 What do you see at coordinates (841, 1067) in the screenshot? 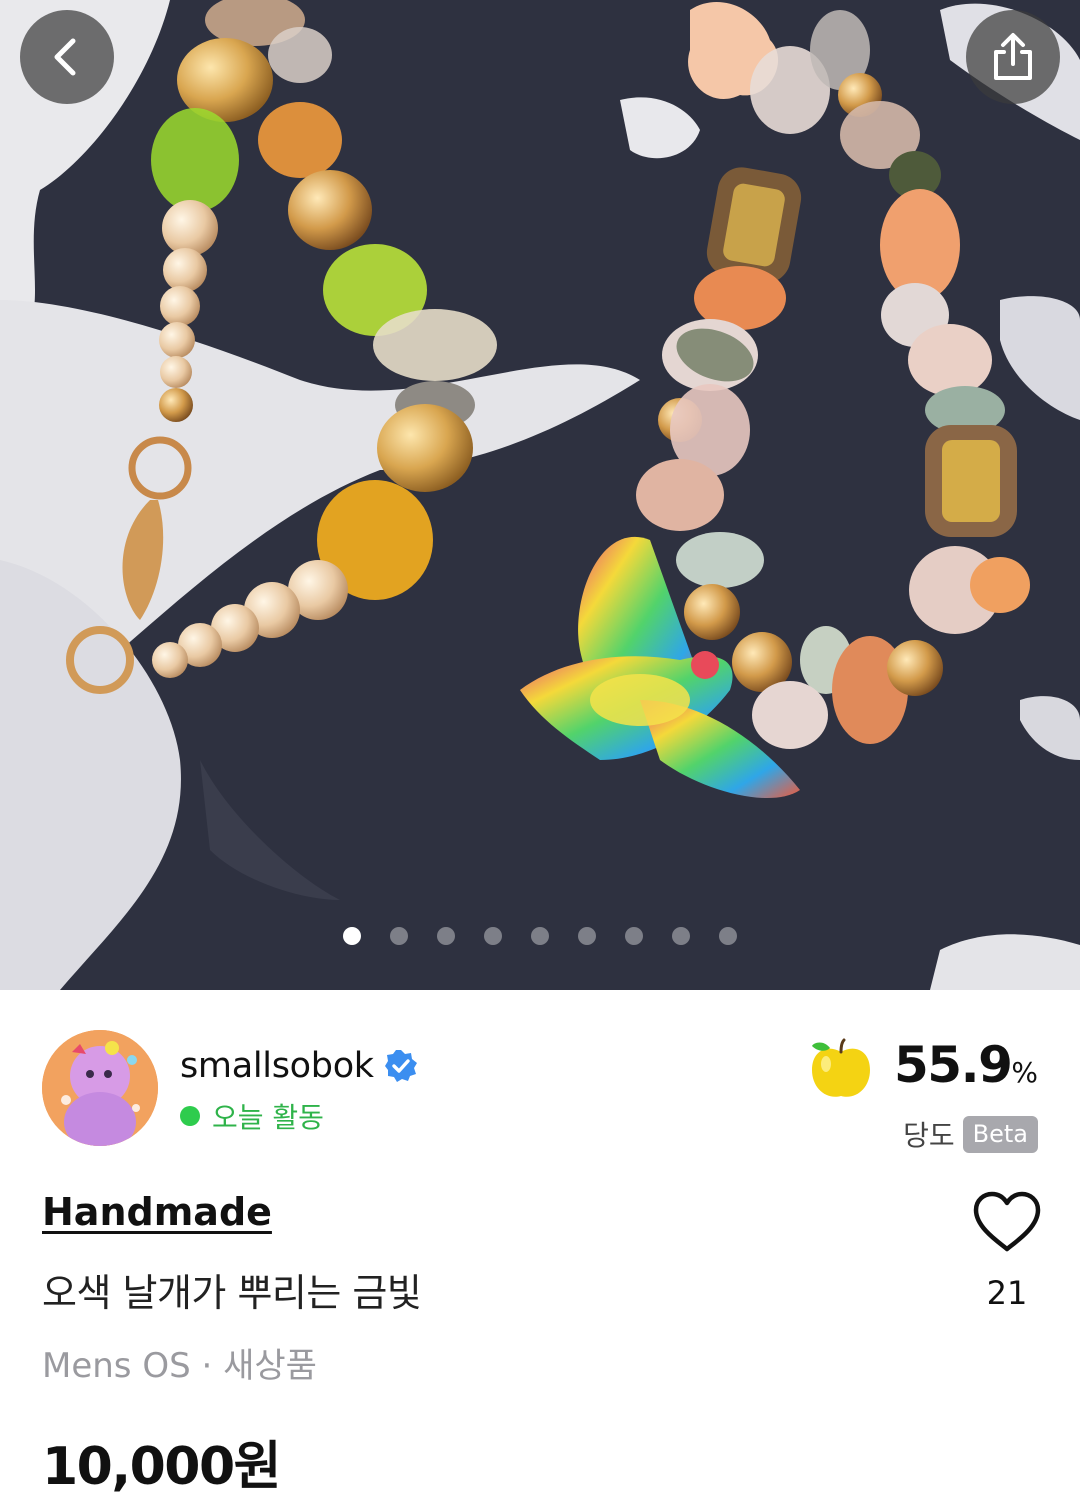
I see `apple-icon` at bounding box center [841, 1067].